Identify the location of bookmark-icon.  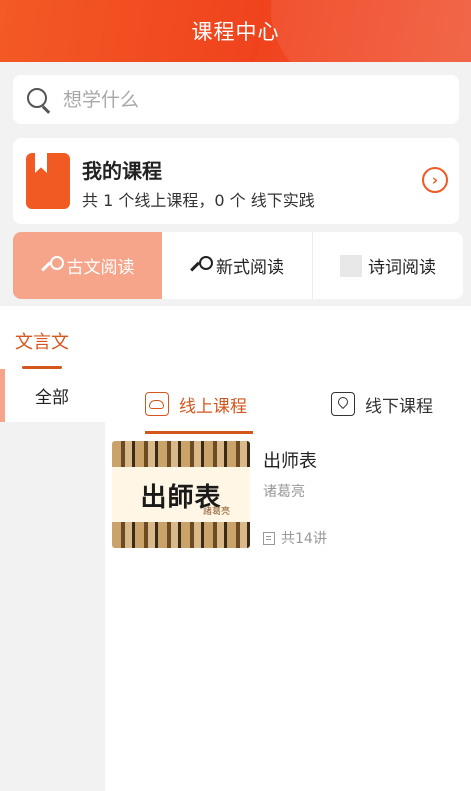
(48, 181).